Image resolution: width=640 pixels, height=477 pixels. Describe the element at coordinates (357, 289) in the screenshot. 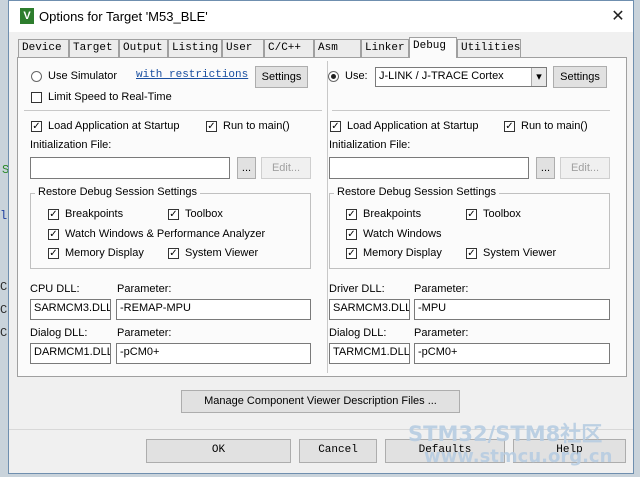

I see `driver-dll-label: Driver DLL:` at that location.